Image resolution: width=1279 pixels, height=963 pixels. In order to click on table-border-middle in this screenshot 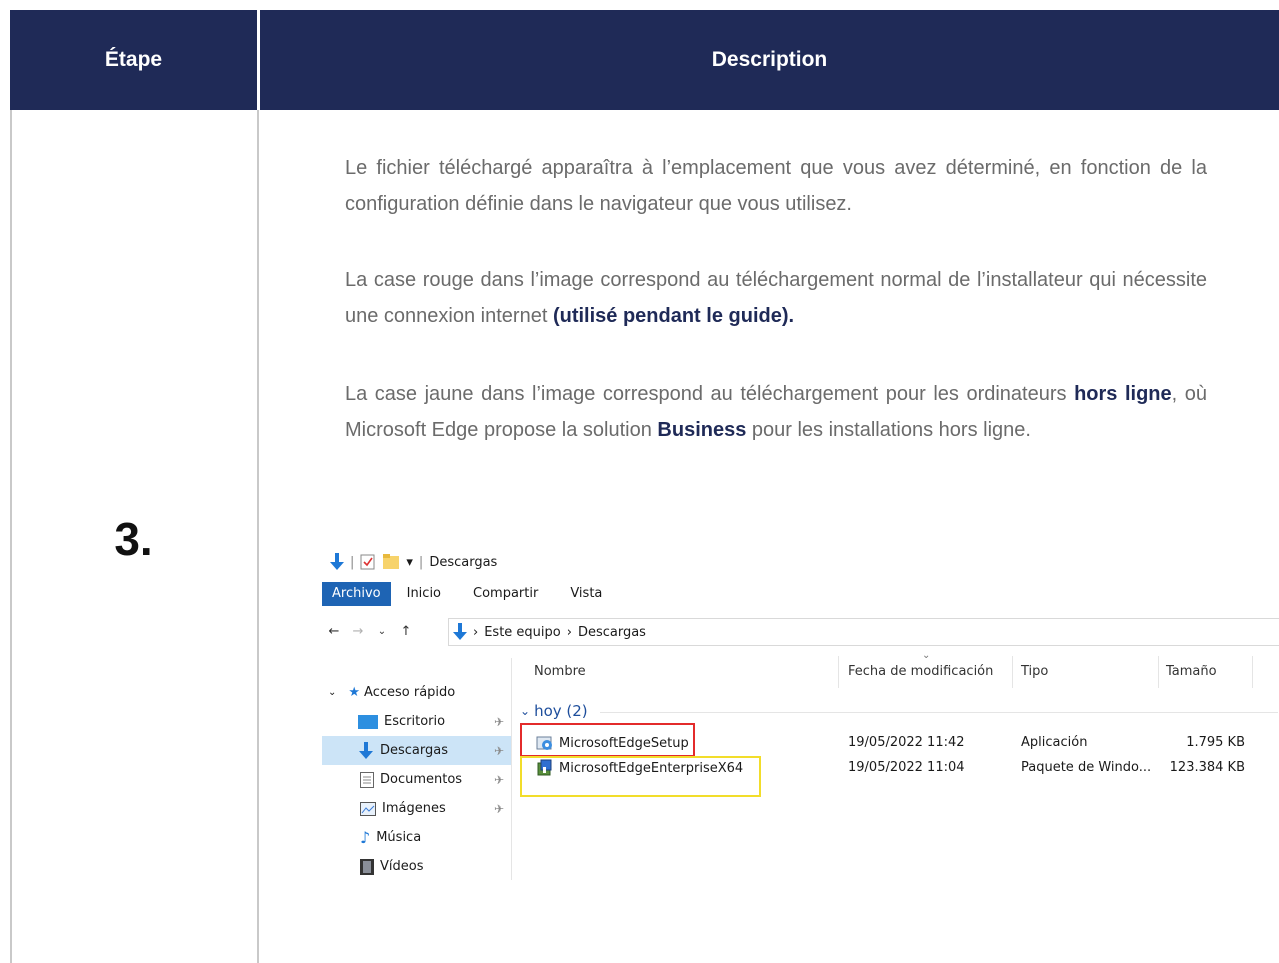, I will do `click(258, 536)`.